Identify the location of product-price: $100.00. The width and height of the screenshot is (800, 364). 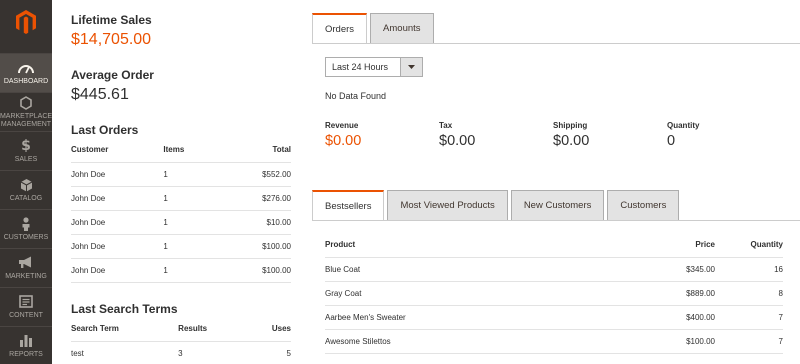
(675, 341).